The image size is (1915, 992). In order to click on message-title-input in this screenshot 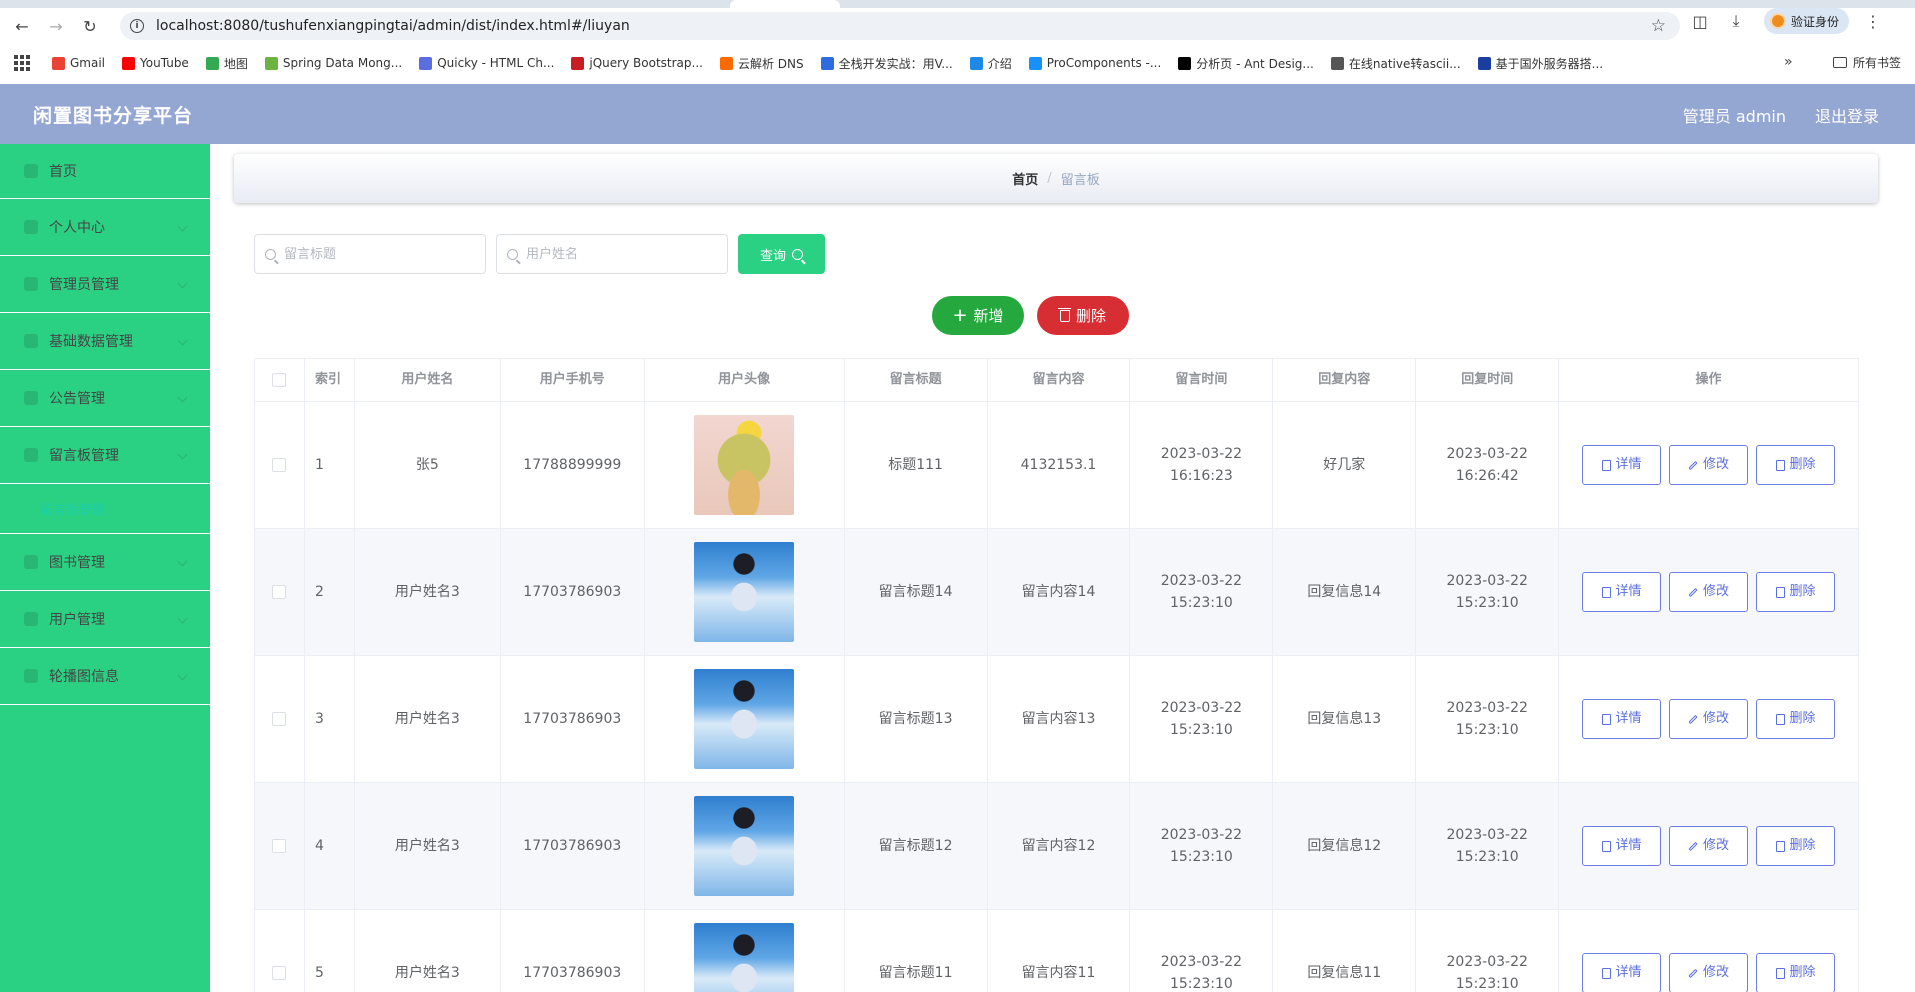, I will do `click(374, 254)`.